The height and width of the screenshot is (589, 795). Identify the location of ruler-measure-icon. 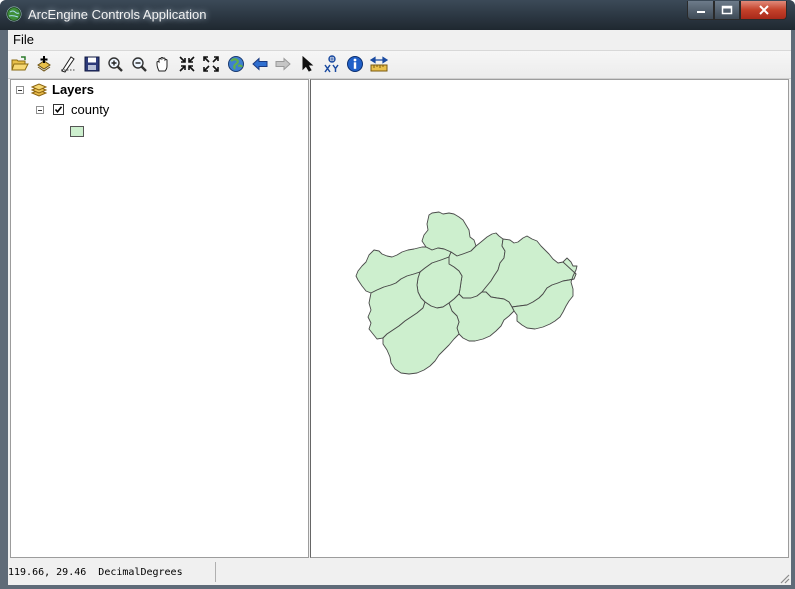
(379, 64).